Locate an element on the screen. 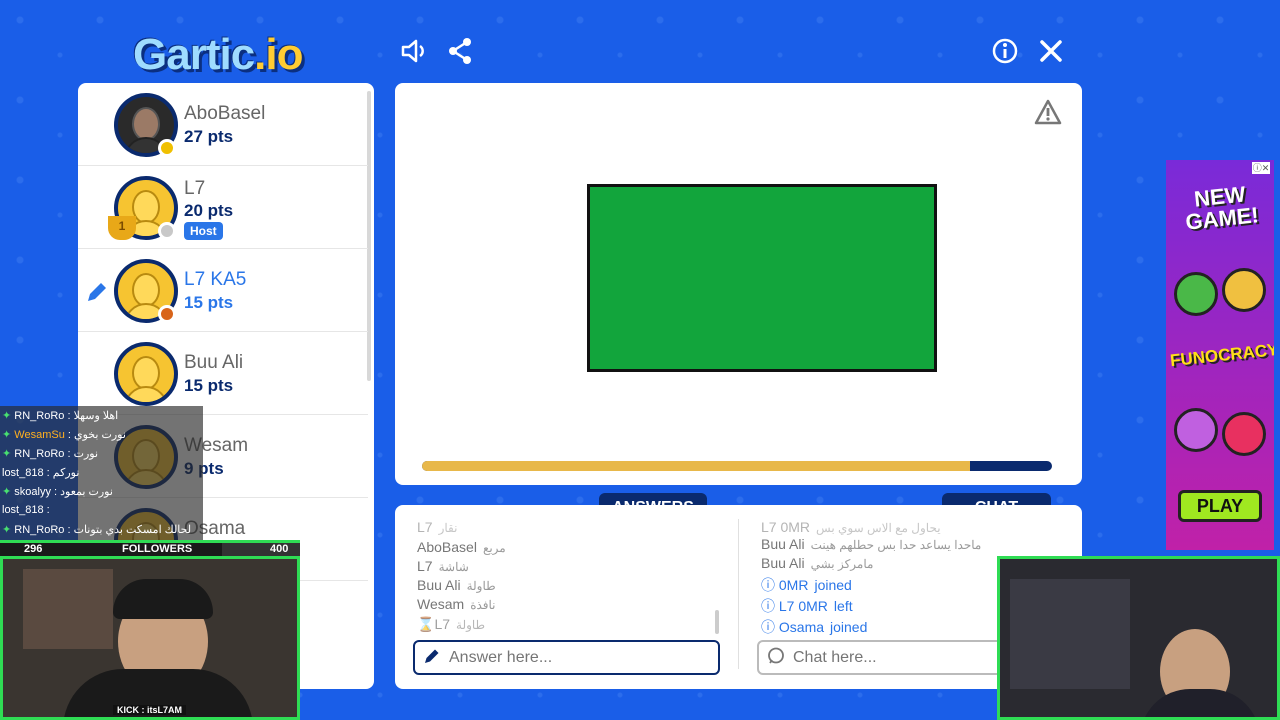  stream-chat-line: ✦ RN_RoRo : لحالك امسكت بدي بتونات is located at coordinates (97, 530).